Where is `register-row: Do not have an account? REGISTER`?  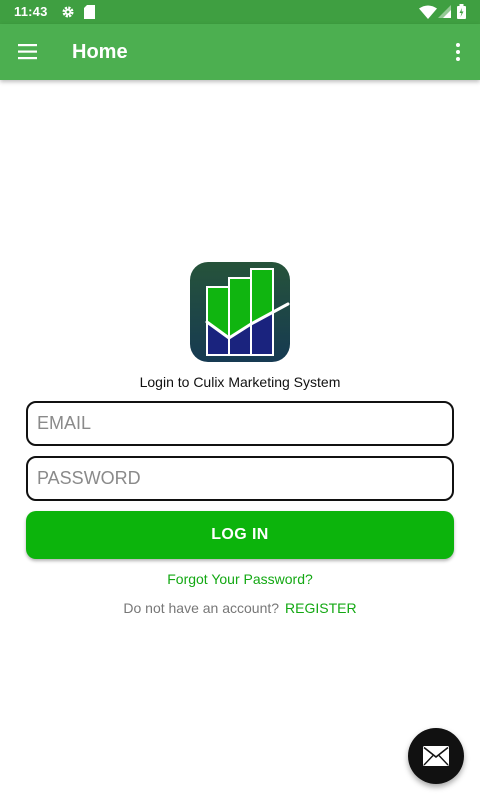
register-row: Do not have an account? REGISTER is located at coordinates (240, 608).